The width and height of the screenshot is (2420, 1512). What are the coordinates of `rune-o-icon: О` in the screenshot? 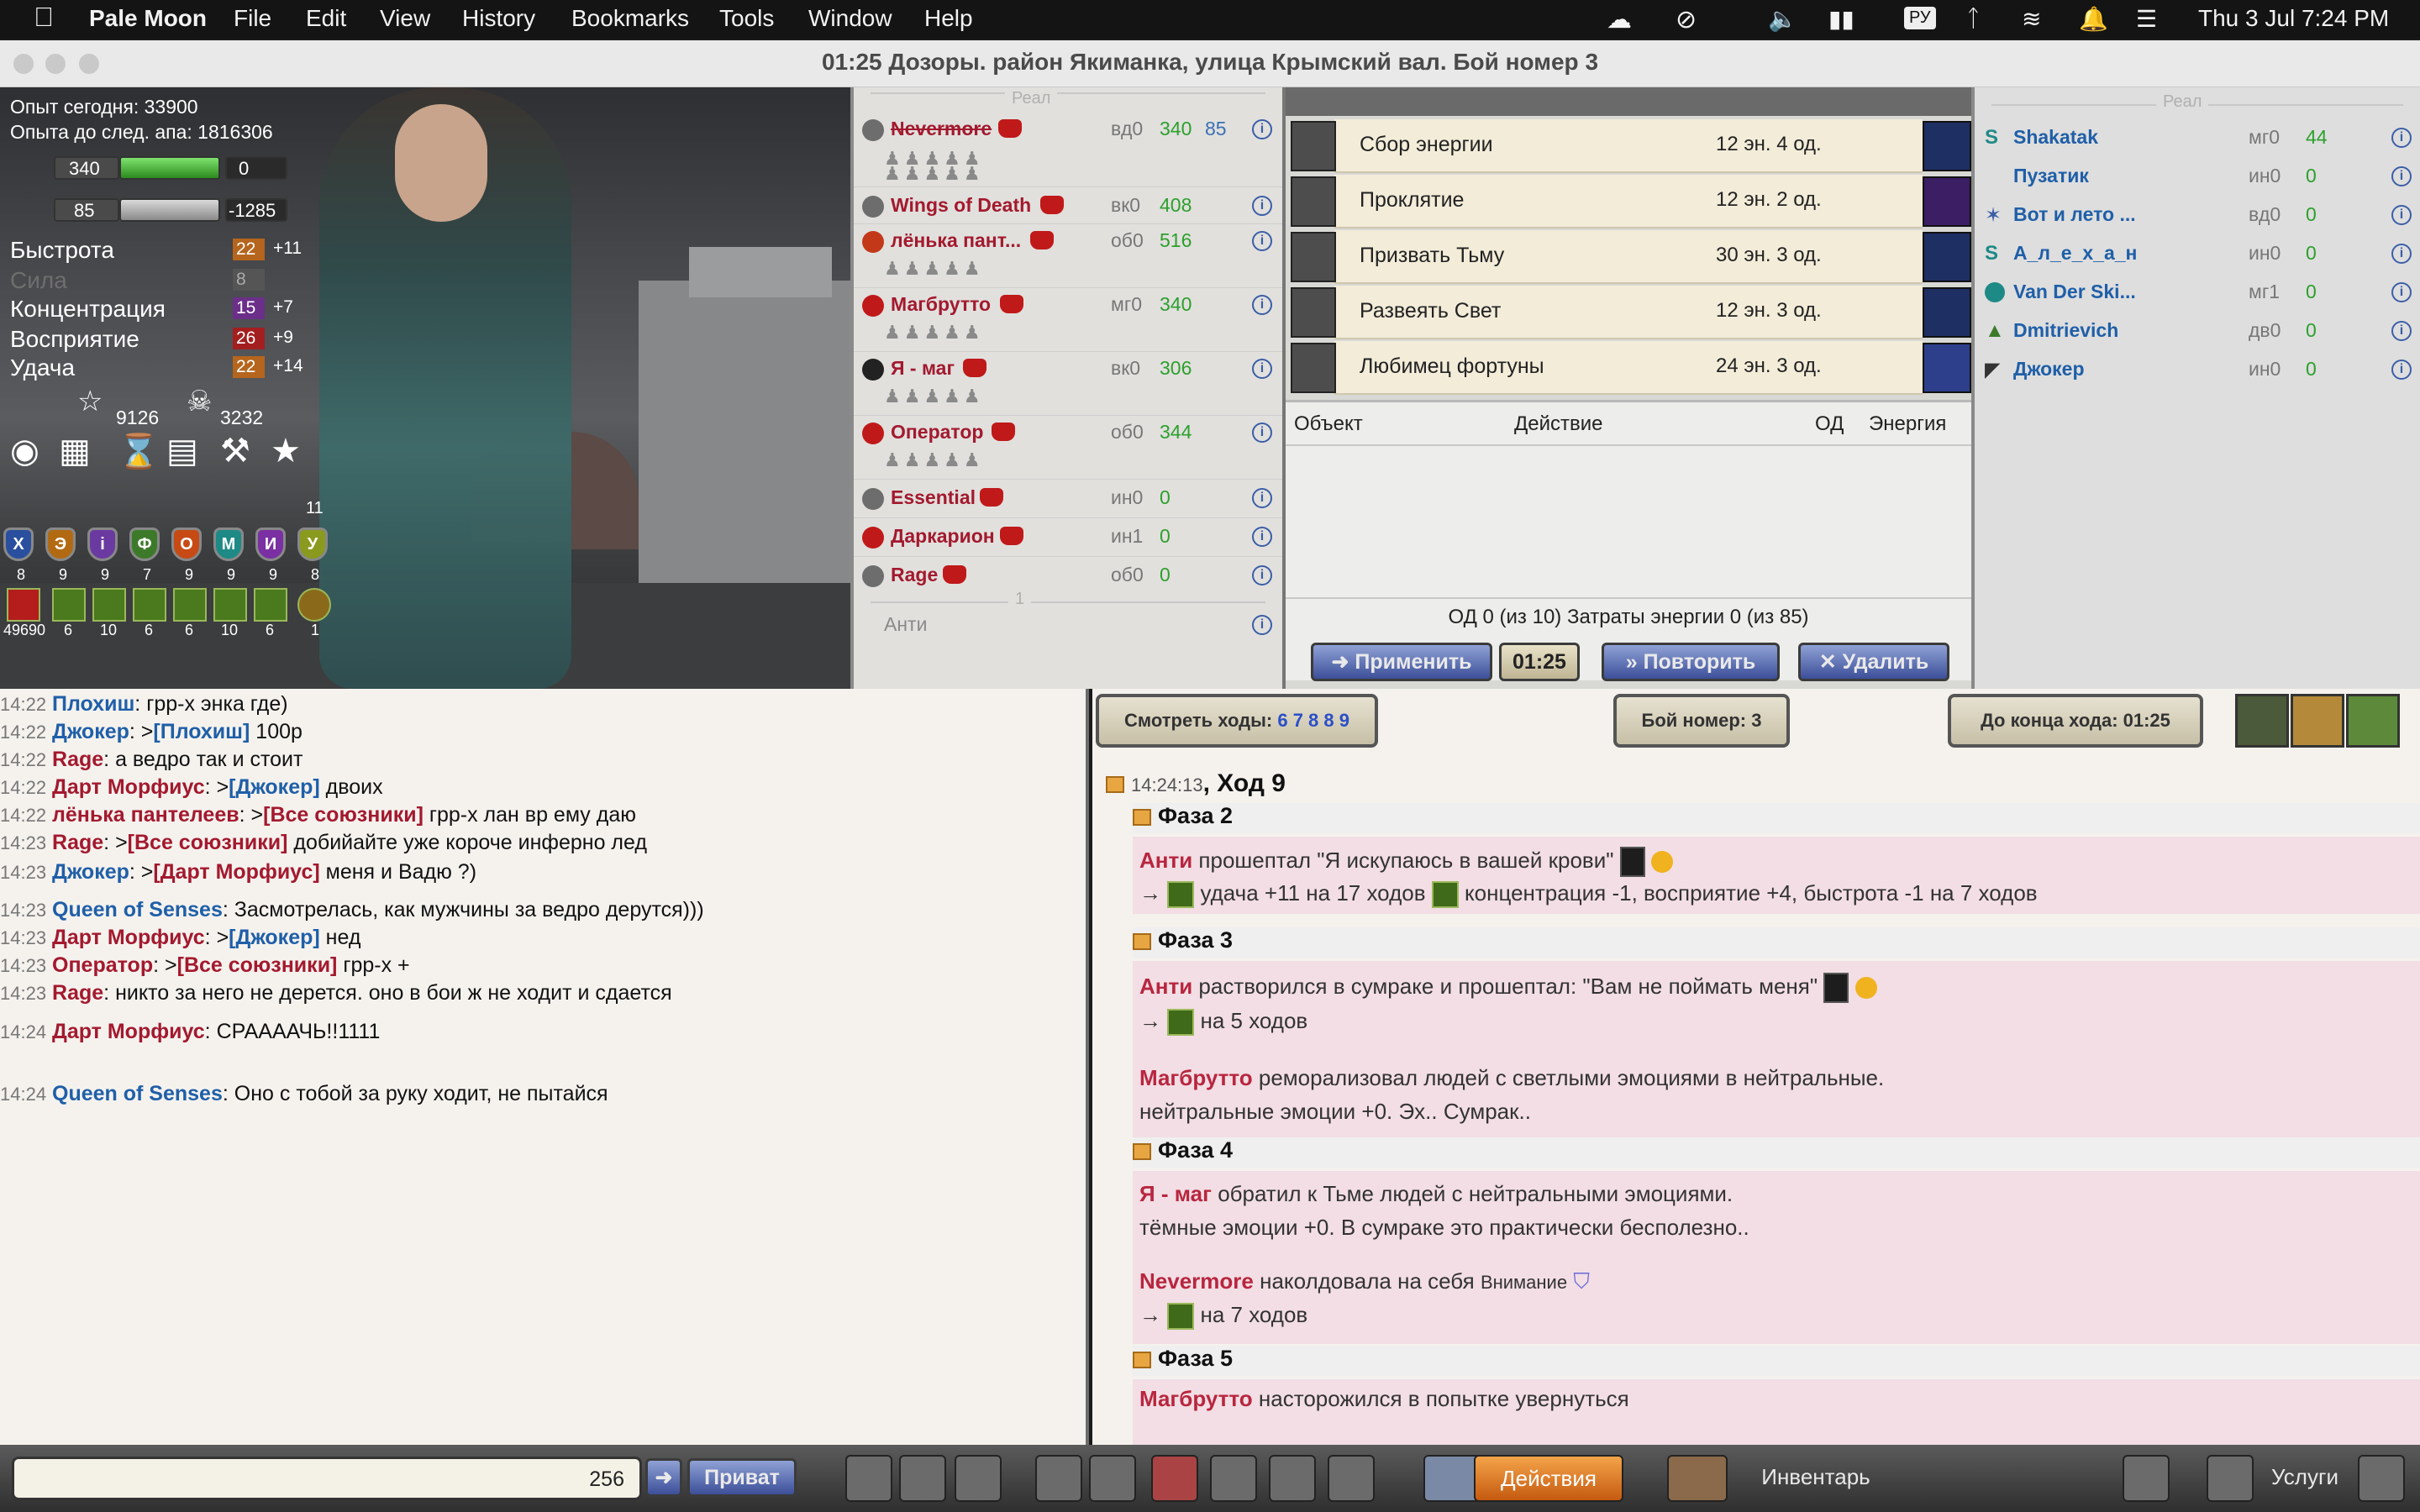 It's located at (187, 544).